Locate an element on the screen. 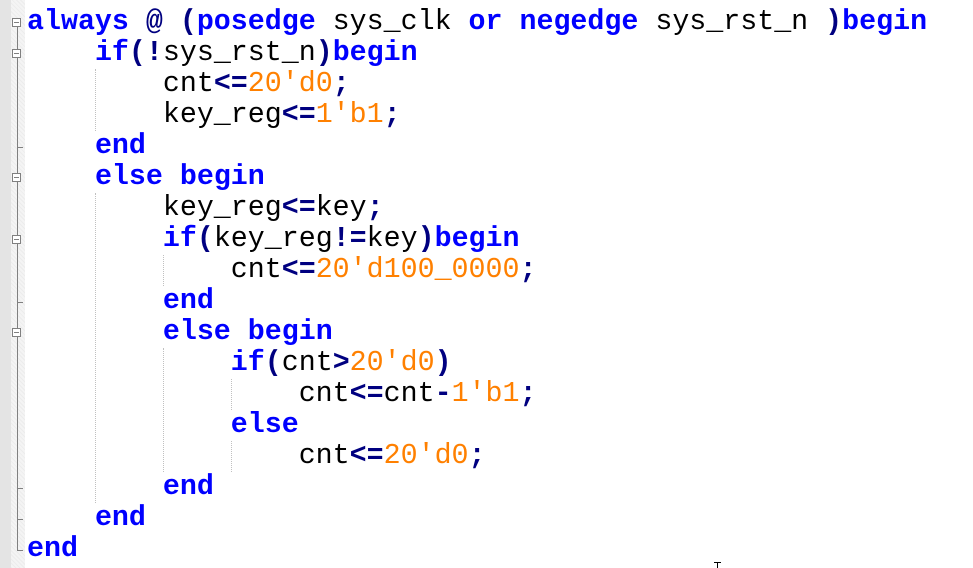 This screenshot has height=568, width=973. code-line: key_reg<=1'b1; is located at coordinates (477, 115).